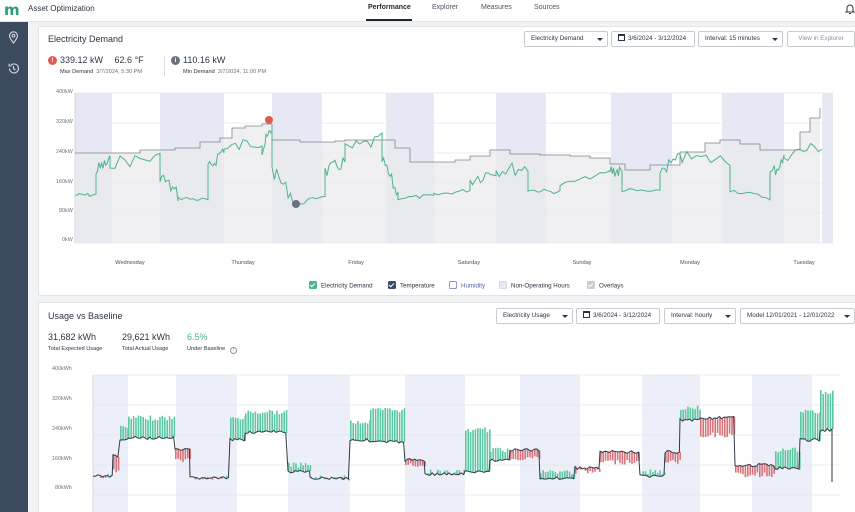  Describe the element at coordinates (534, 285) in the screenshot. I see `legend-non-operating-hours: Non-Operating Hours` at that location.